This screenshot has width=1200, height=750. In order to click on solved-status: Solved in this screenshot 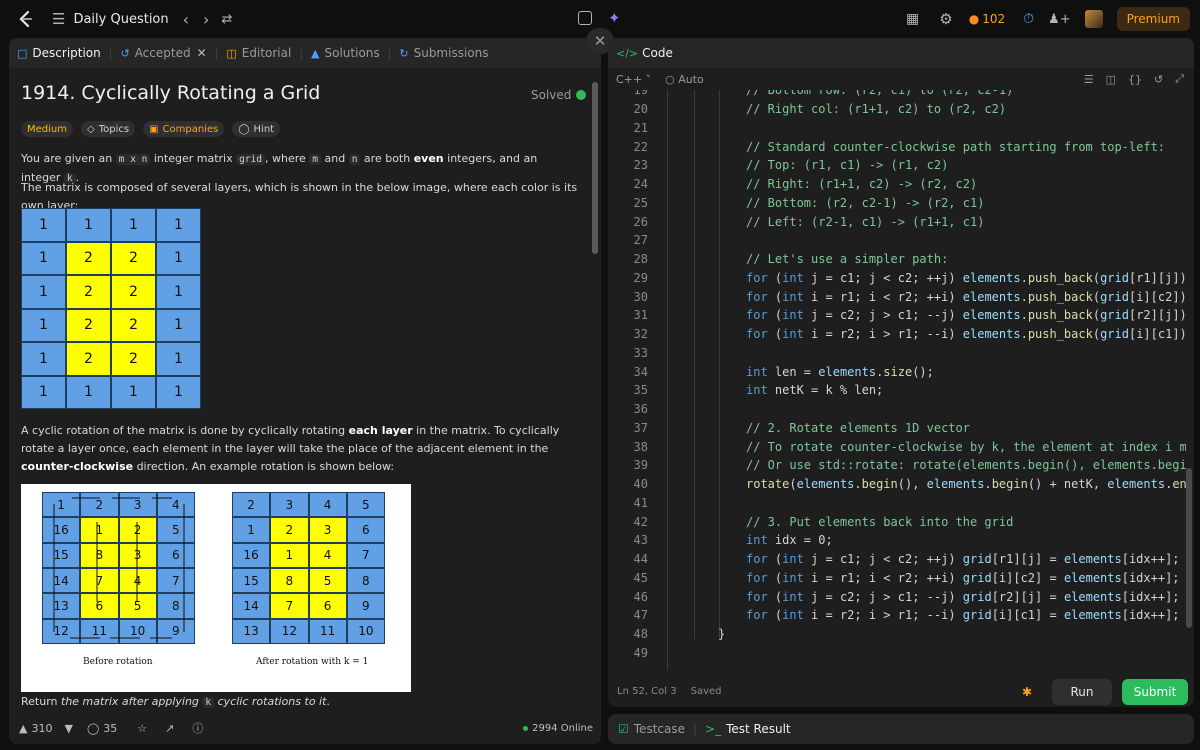, I will do `click(559, 95)`.